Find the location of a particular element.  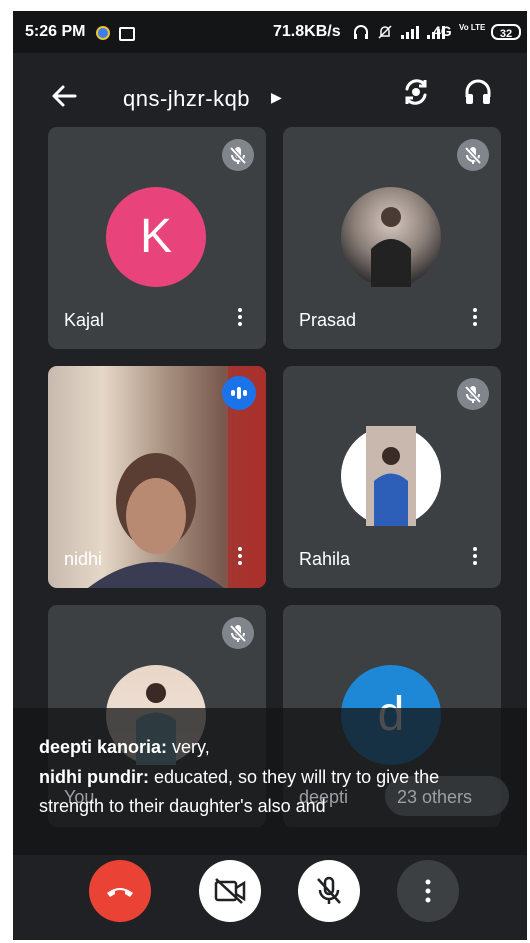

participant-tile-rahila: Rahila is located at coordinates (392, 477).